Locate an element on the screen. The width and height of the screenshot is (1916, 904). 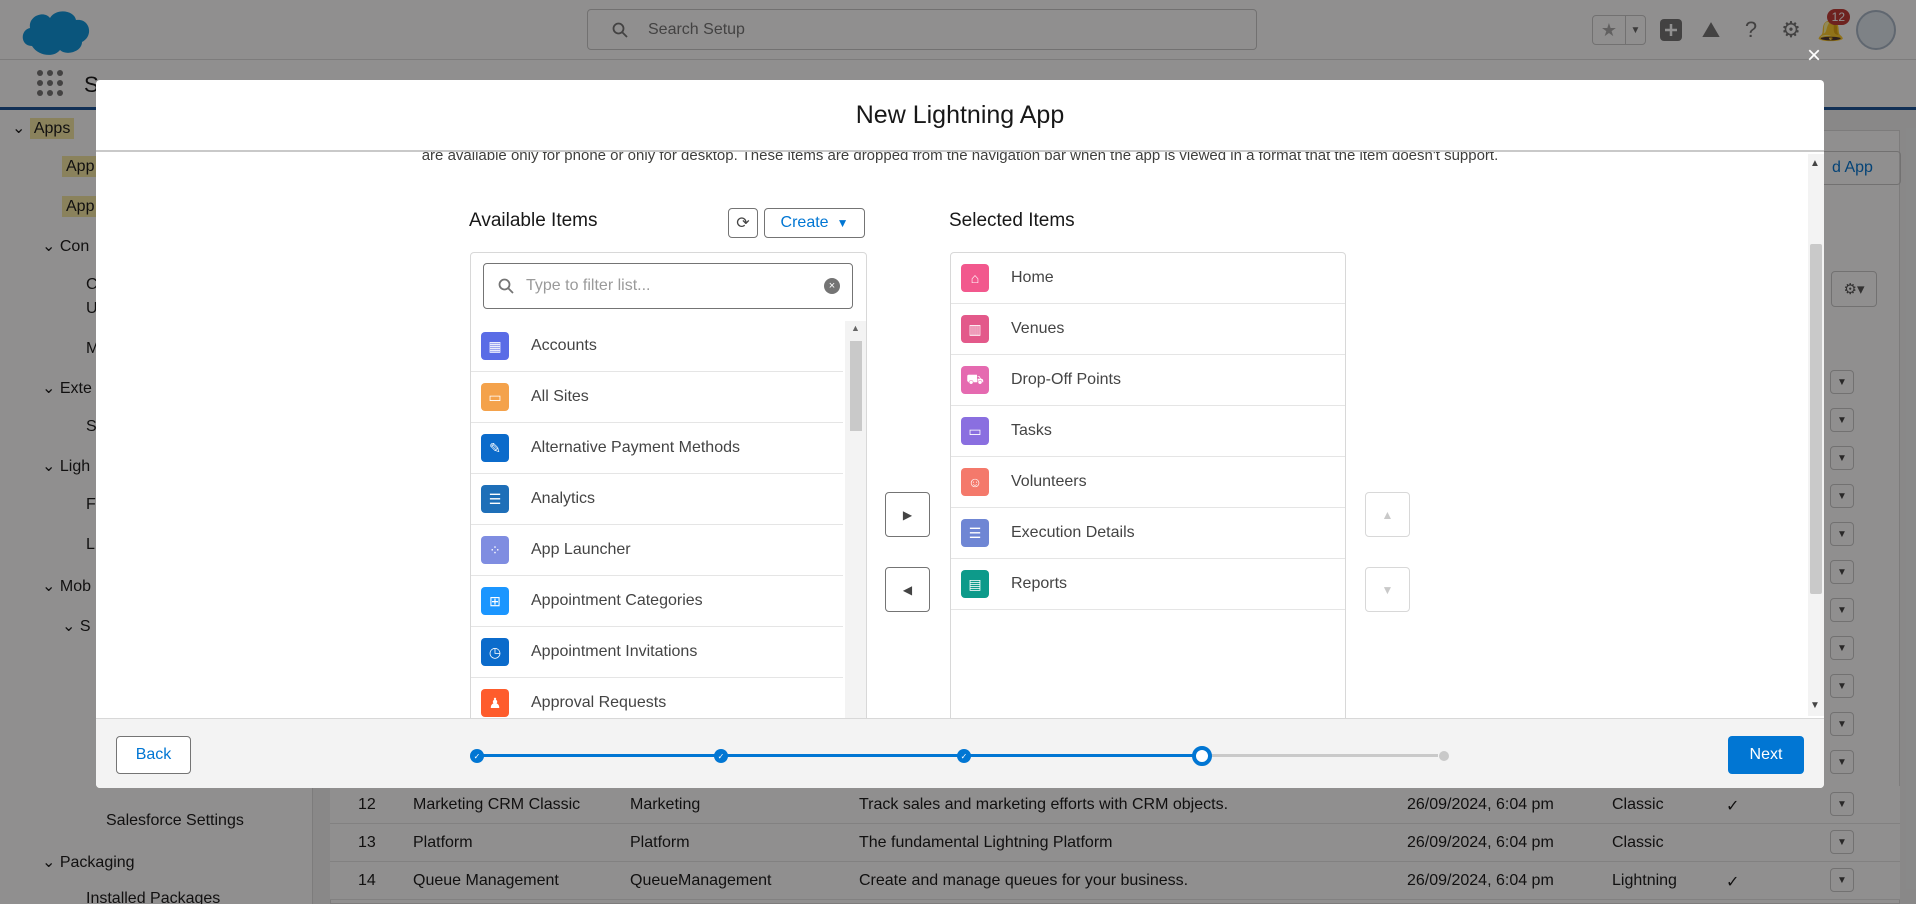
search-icon is located at coordinates (506, 286).